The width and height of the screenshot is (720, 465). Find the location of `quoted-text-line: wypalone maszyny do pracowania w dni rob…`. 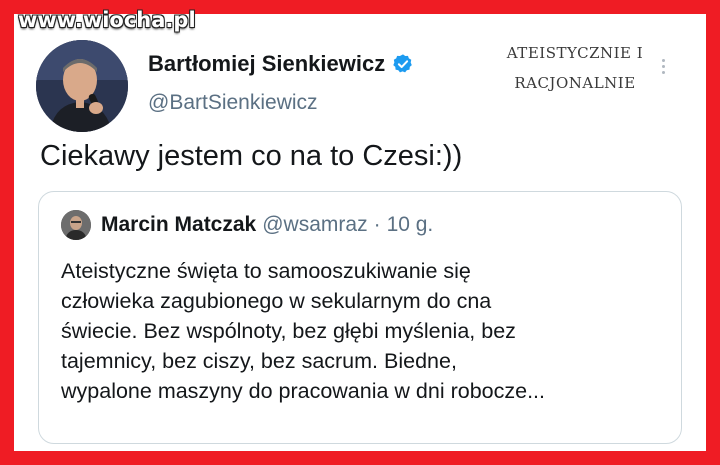

quoted-text-line: wypalone maszyny do pracowania w dni rob… is located at coordinates (303, 391).